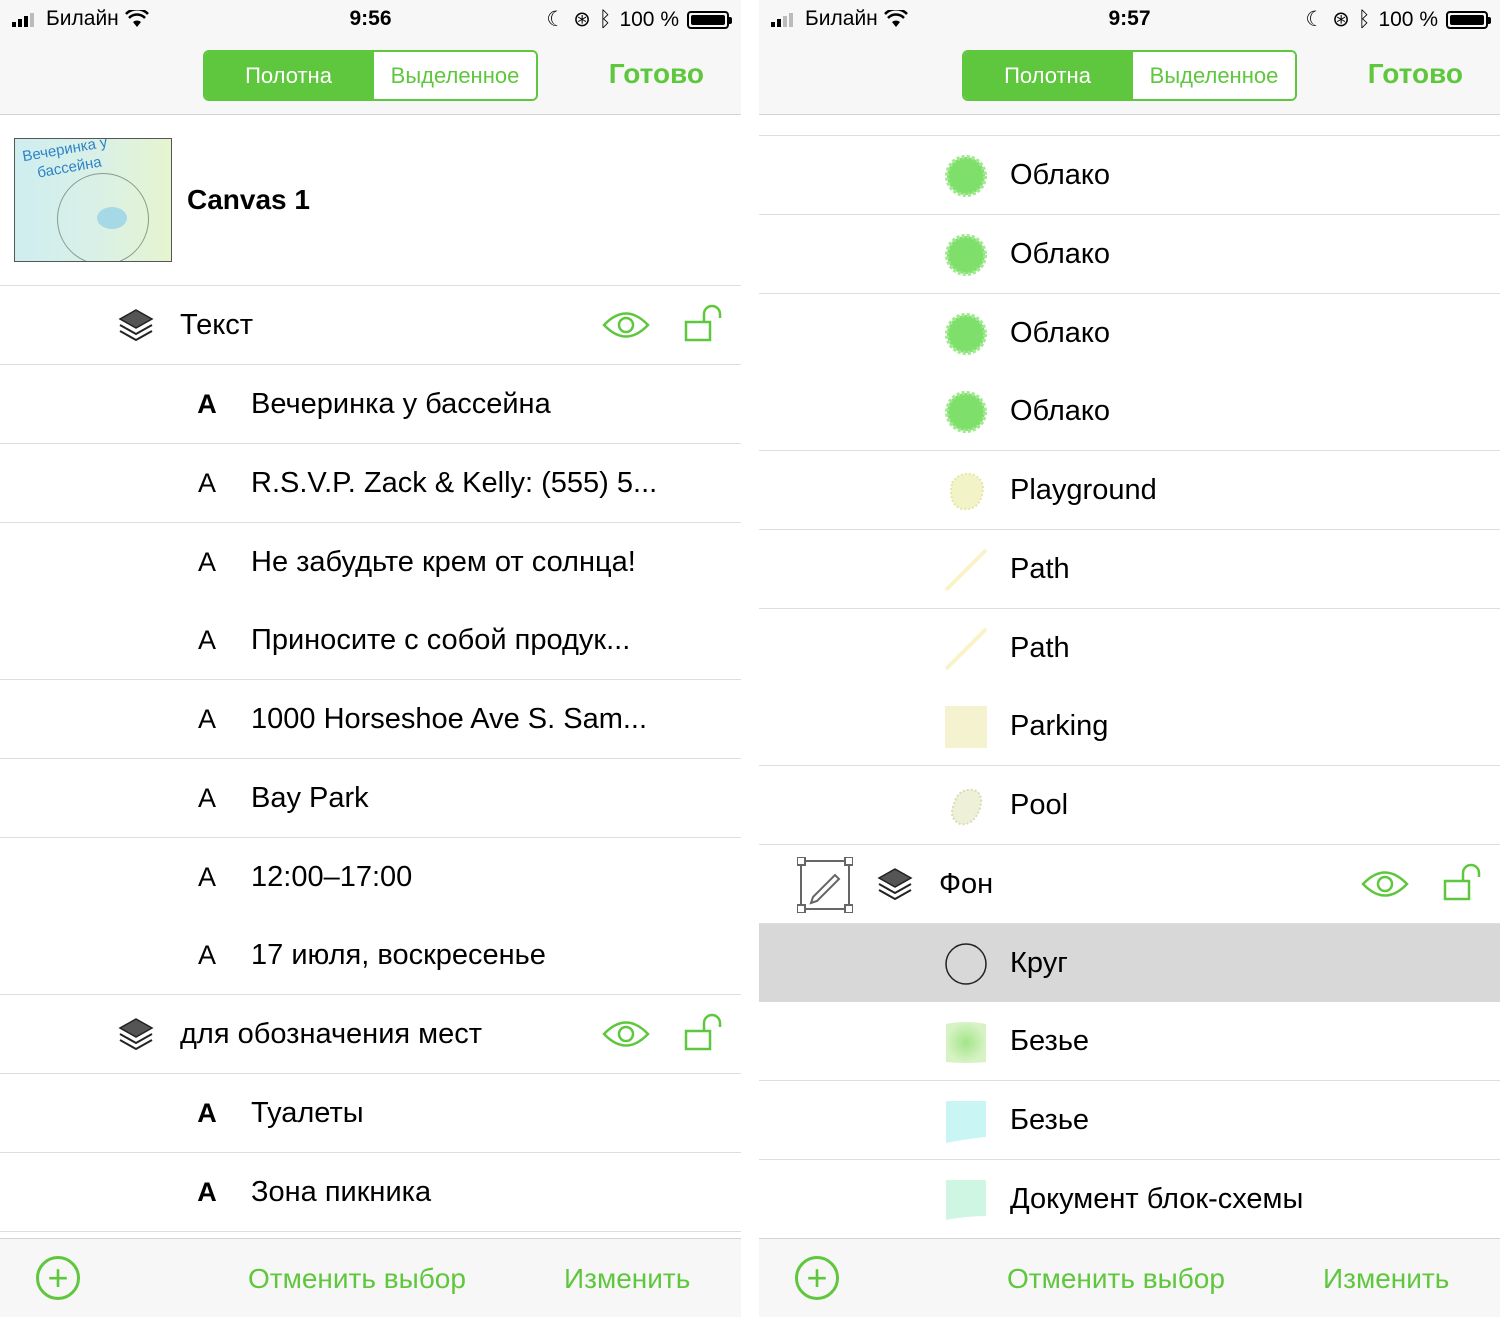 This screenshot has width=1500, height=1317. Describe the element at coordinates (1129, 125) in the screenshot. I see `object-row` at that location.